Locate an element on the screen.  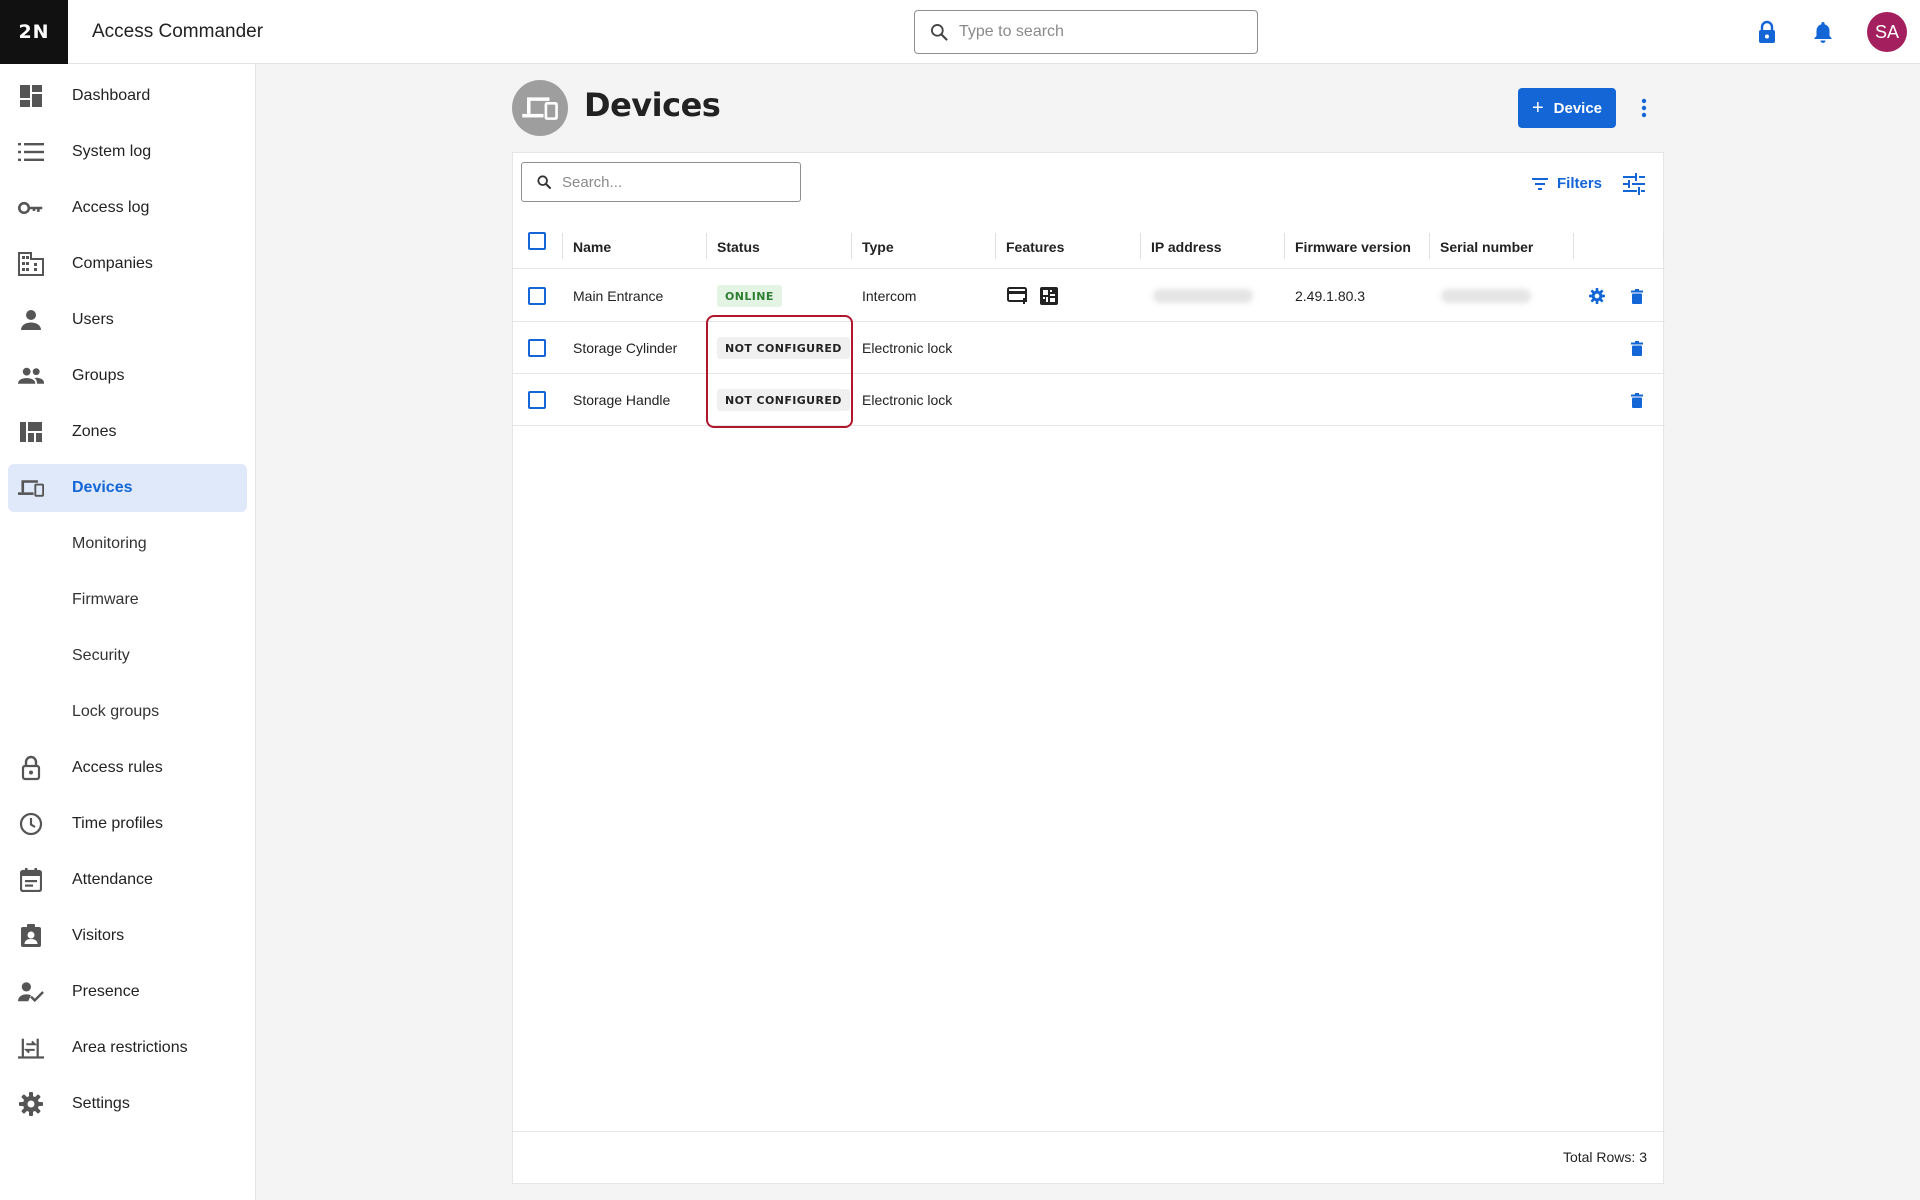
sidebar-item-dashboard: Dashboard is located at coordinates (127, 96).